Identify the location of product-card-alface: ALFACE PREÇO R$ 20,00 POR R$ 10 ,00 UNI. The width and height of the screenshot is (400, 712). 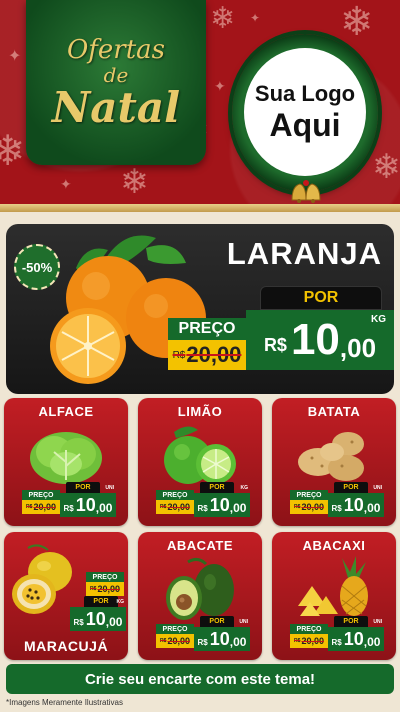
(66, 462).